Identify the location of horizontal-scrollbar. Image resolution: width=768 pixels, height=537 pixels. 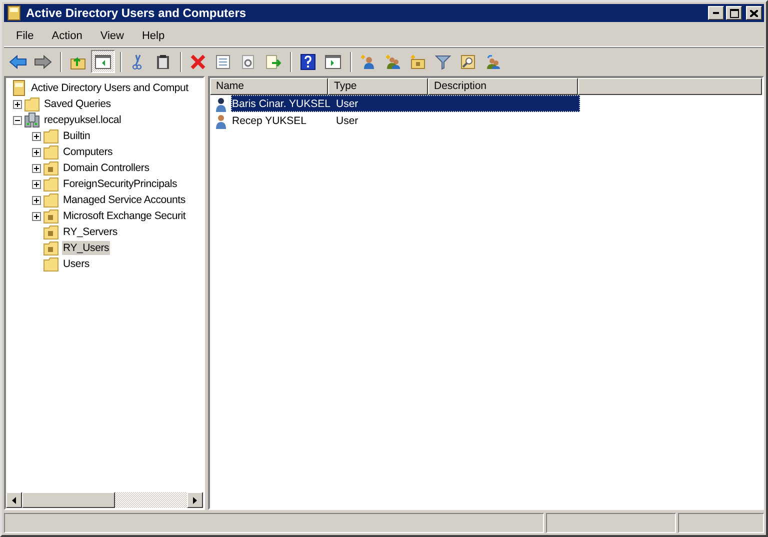
(104, 500).